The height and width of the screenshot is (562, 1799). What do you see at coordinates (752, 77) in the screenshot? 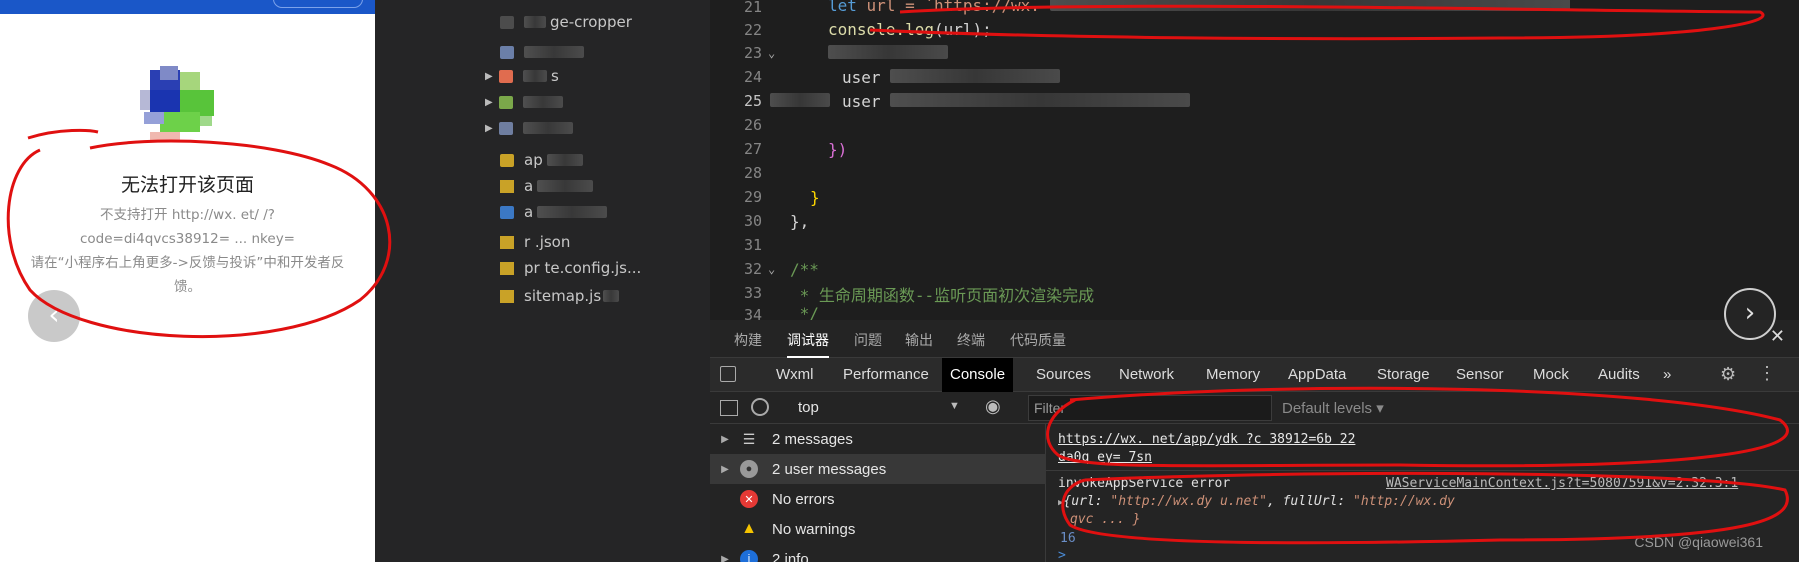
I see `line-number: 24` at bounding box center [752, 77].